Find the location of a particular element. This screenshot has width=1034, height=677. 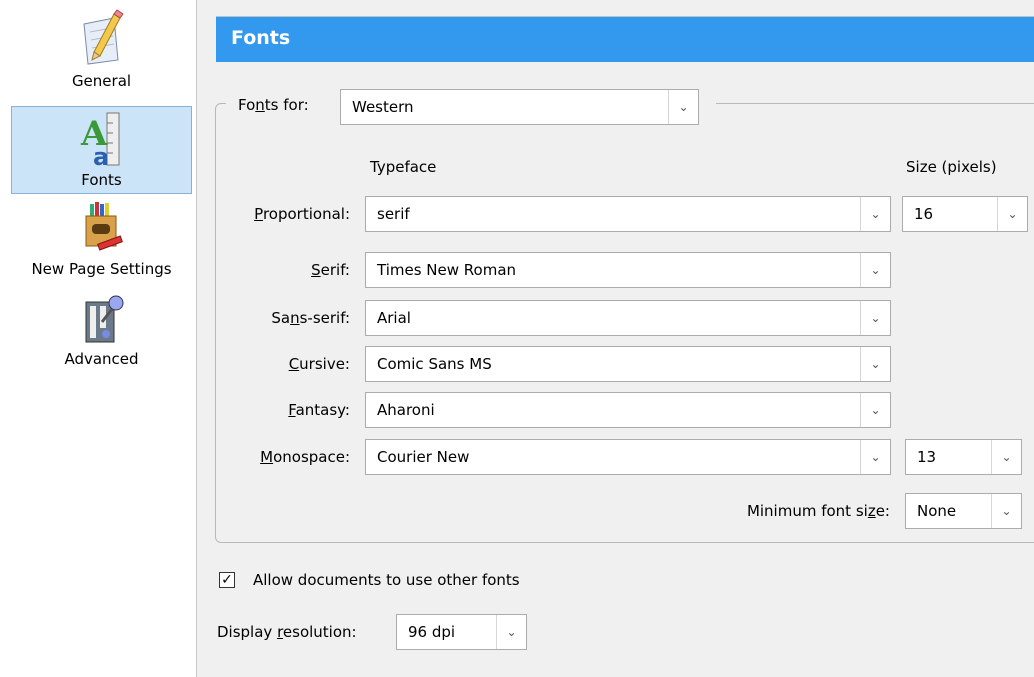

monospace-value: Courier New is located at coordinates (423, 457).